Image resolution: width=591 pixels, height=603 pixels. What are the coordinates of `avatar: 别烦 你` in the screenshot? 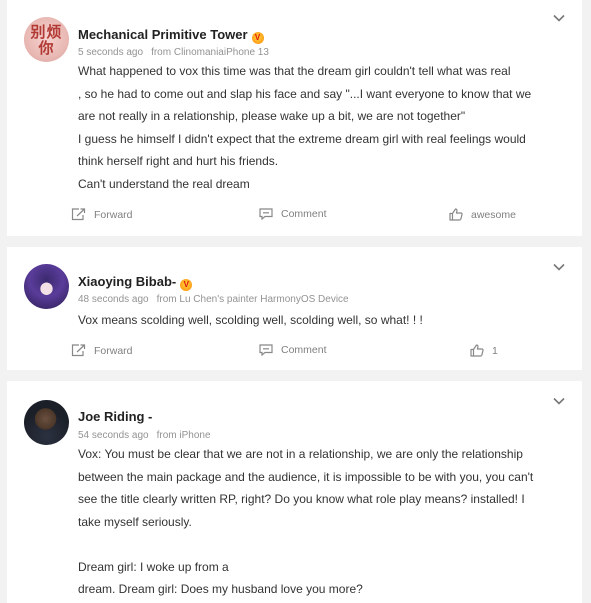 It's located at (46, 39).